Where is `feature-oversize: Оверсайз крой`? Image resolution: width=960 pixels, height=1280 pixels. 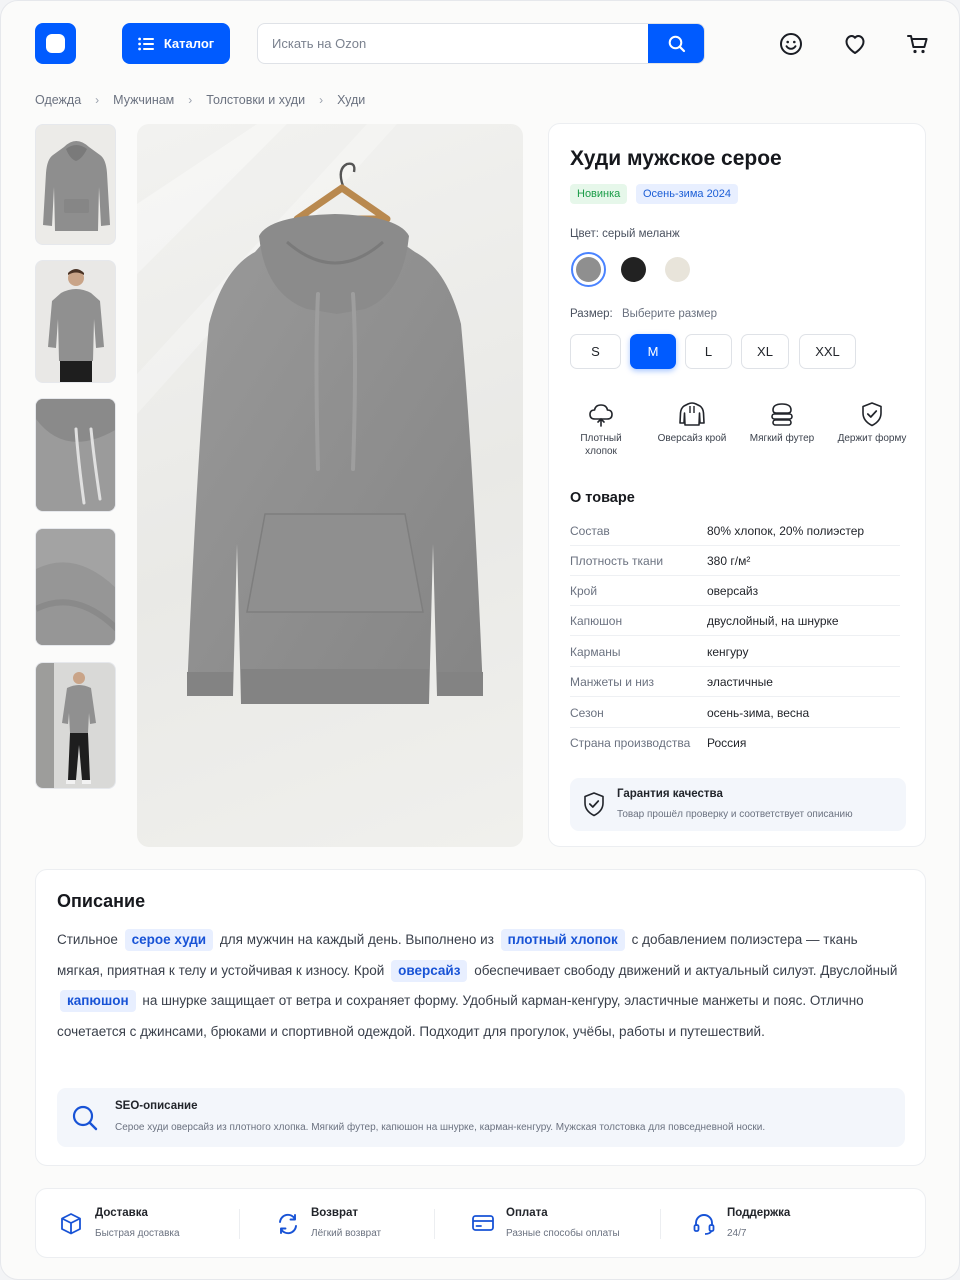
feature-oversize: Оверсайз крой is located at coordinates (692, 422).